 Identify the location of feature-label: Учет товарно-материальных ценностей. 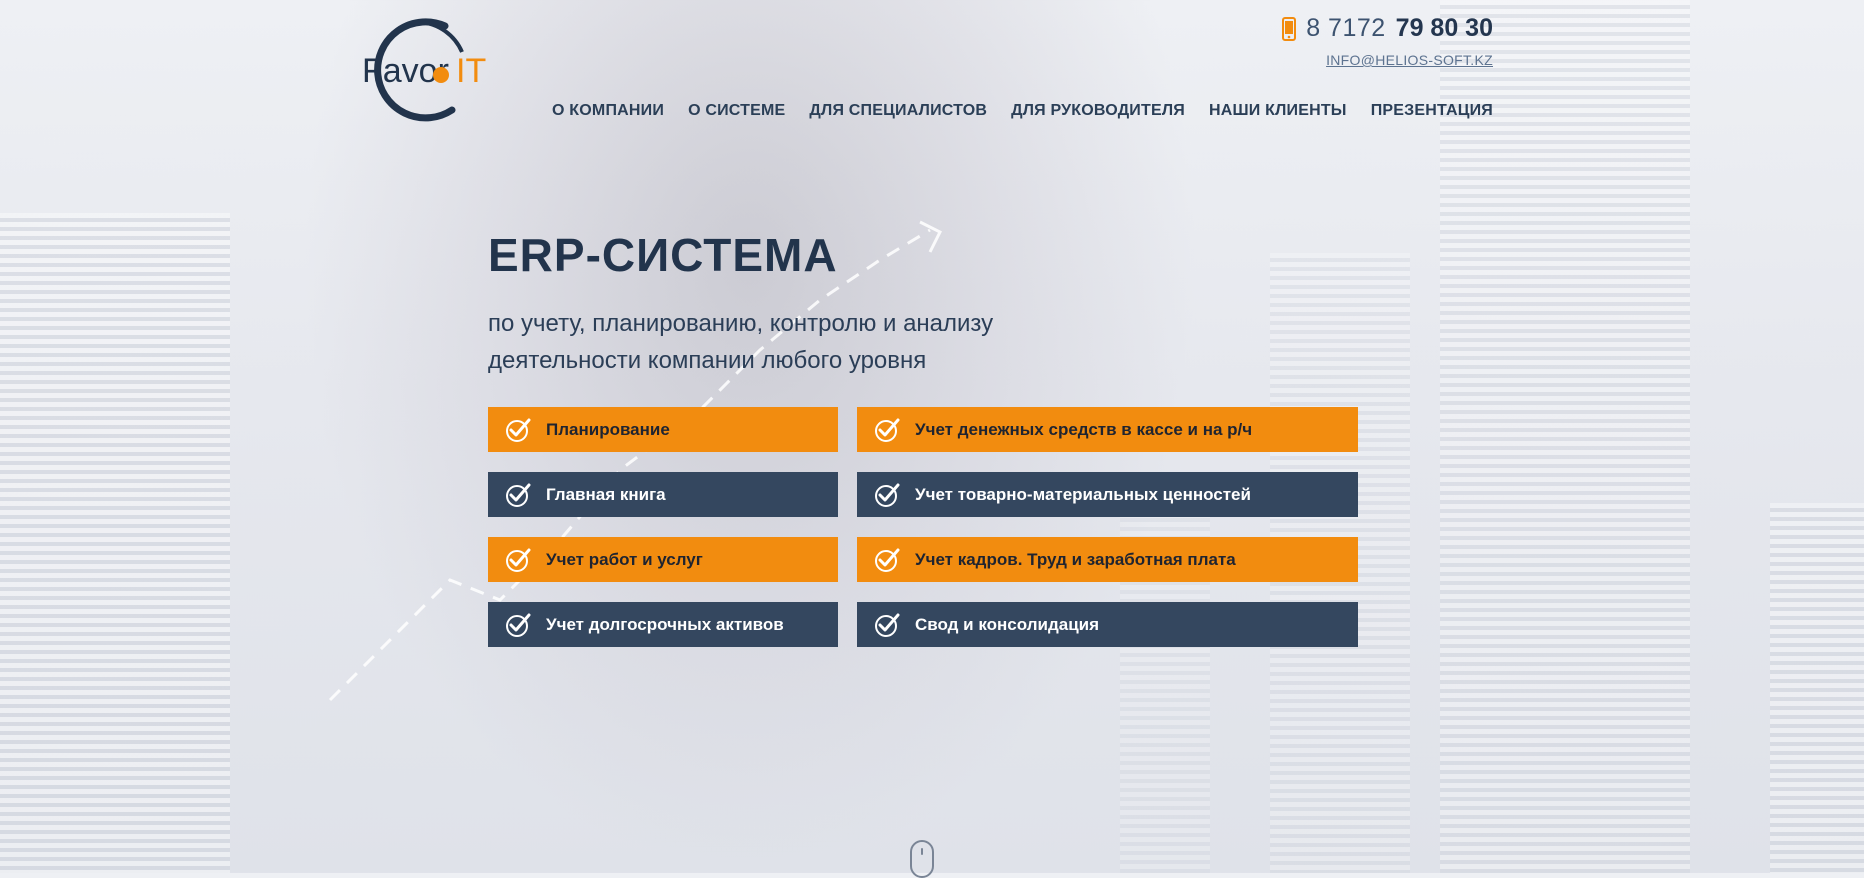
(1083, 494).